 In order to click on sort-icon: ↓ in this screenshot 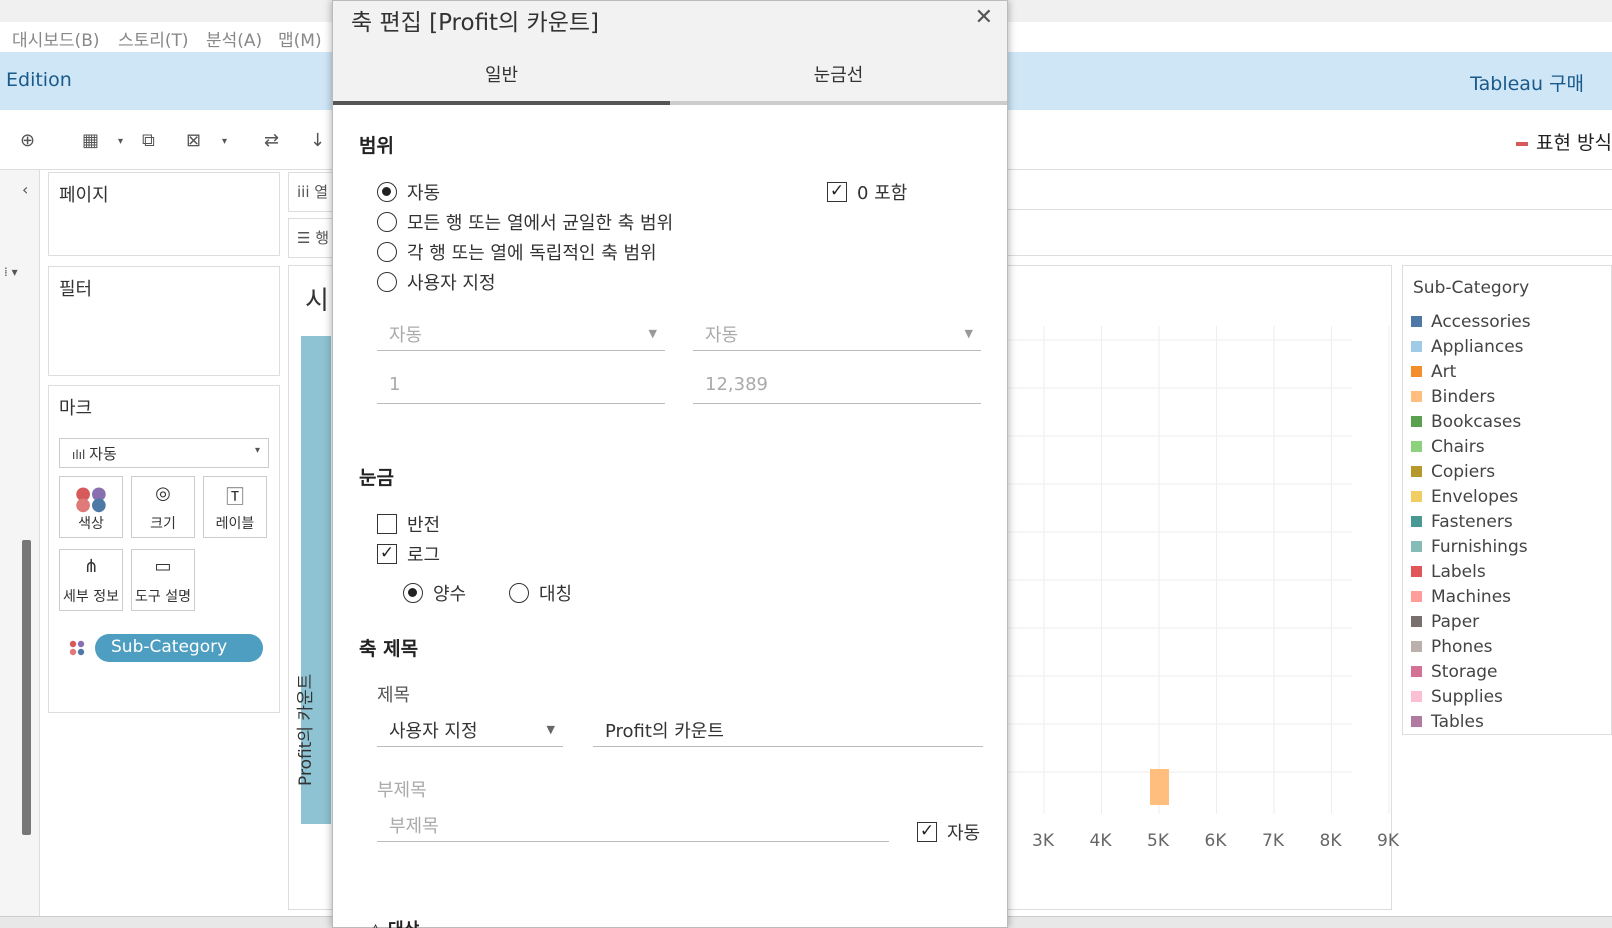, I will do `click(317, 140)`.